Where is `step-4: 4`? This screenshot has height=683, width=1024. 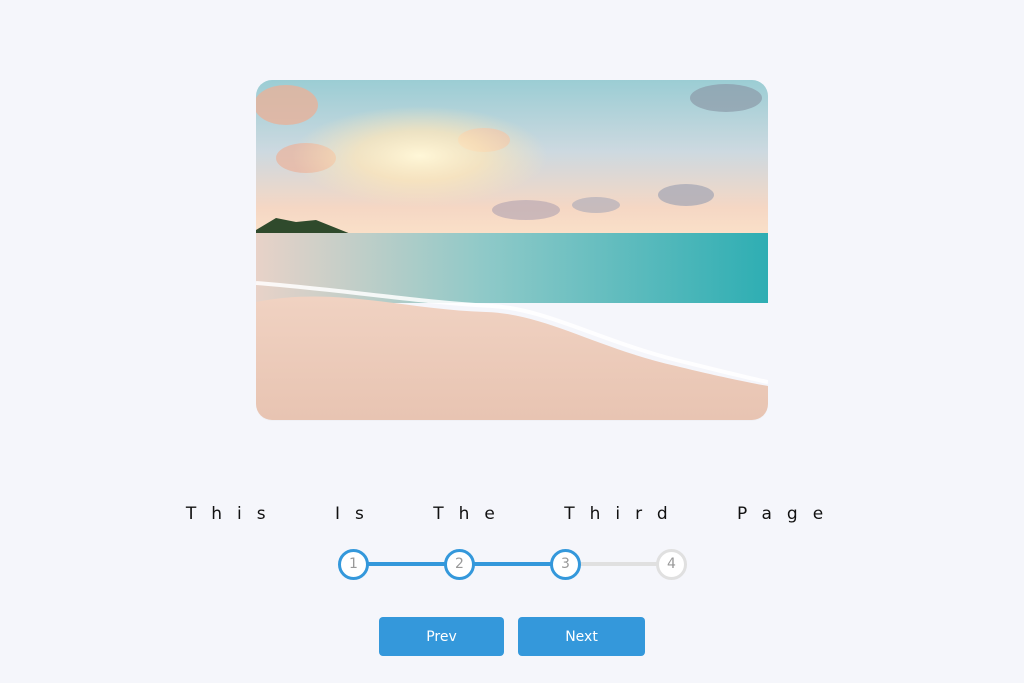 step-4: 4 is located at coordinates (671, 564).